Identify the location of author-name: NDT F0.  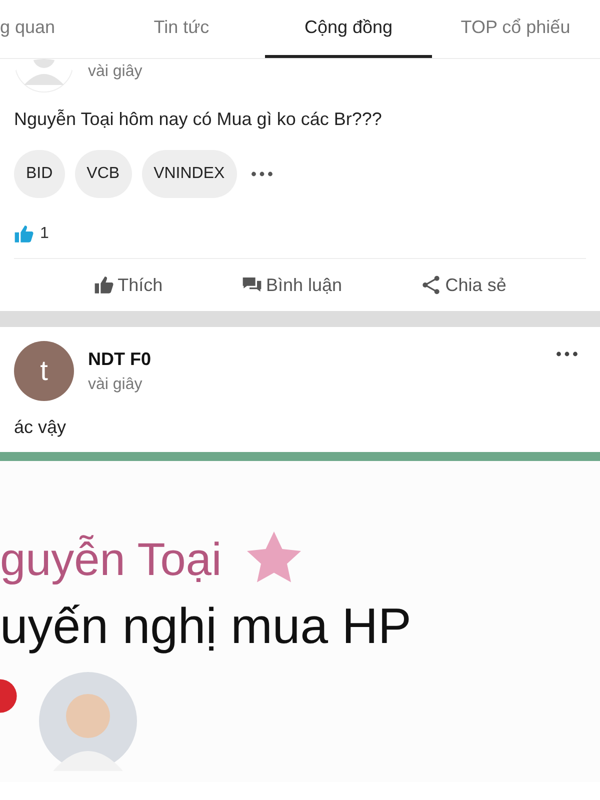
(120, 359).